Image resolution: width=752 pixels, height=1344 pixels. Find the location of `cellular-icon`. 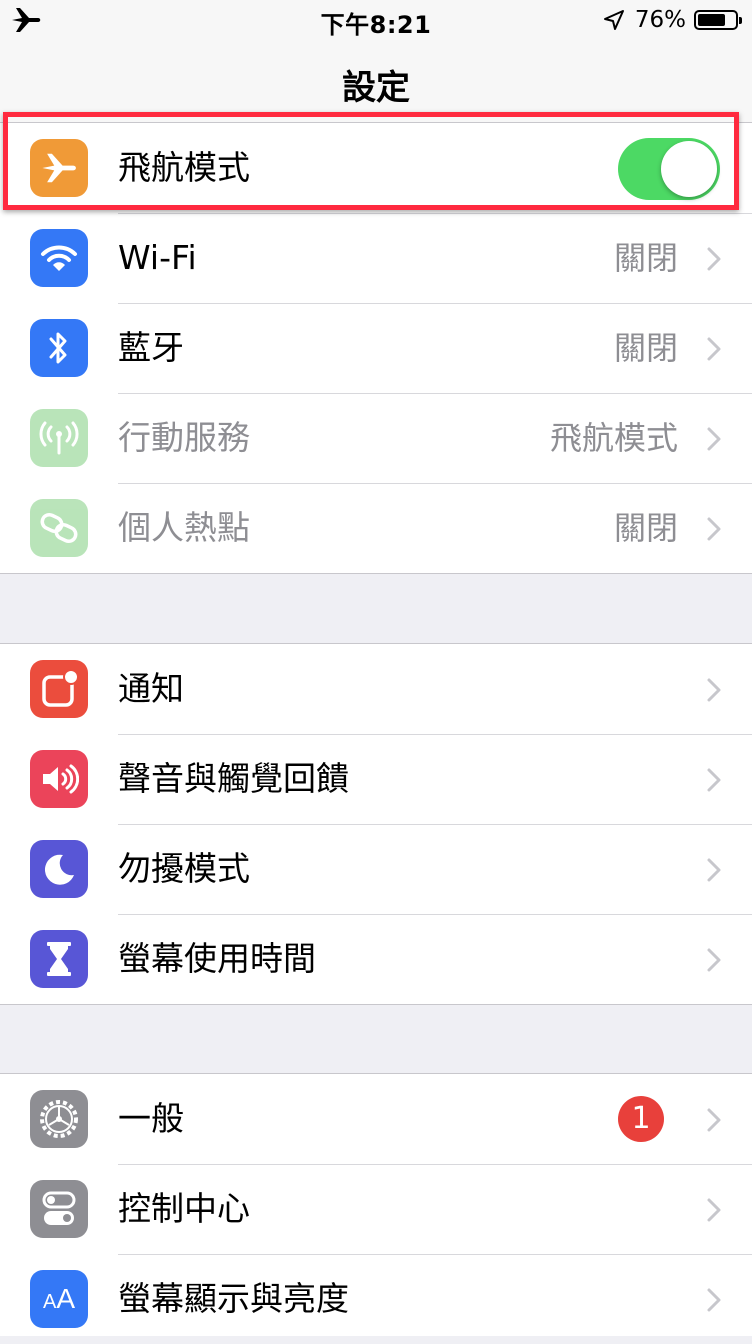

cellular-icon is located at coordinates (59, 438).